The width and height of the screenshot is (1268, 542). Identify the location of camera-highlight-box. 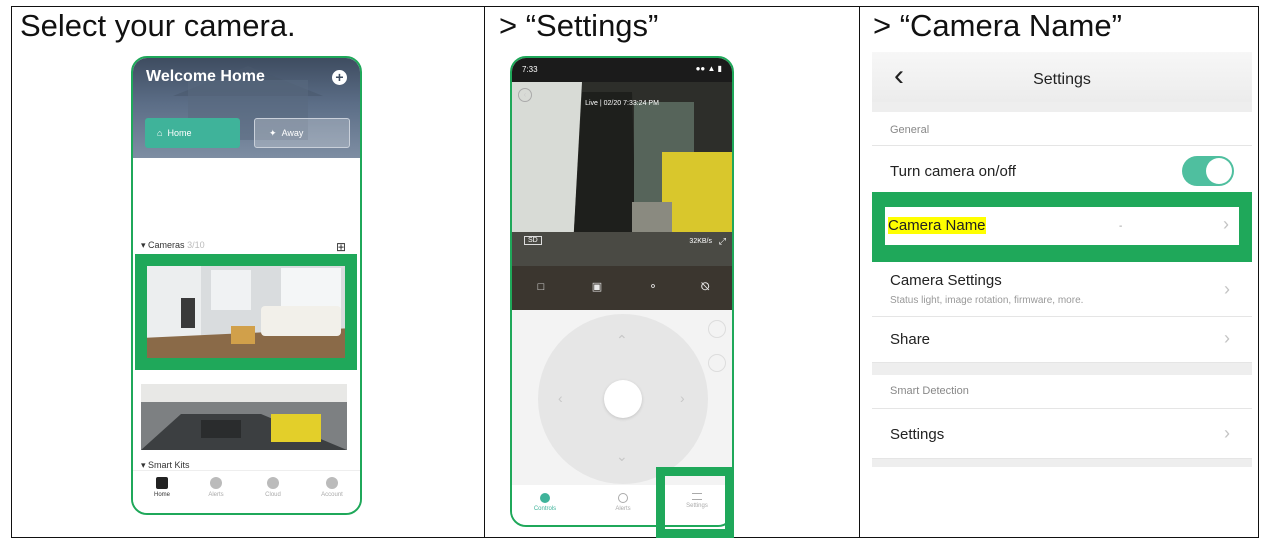
(246, 312).